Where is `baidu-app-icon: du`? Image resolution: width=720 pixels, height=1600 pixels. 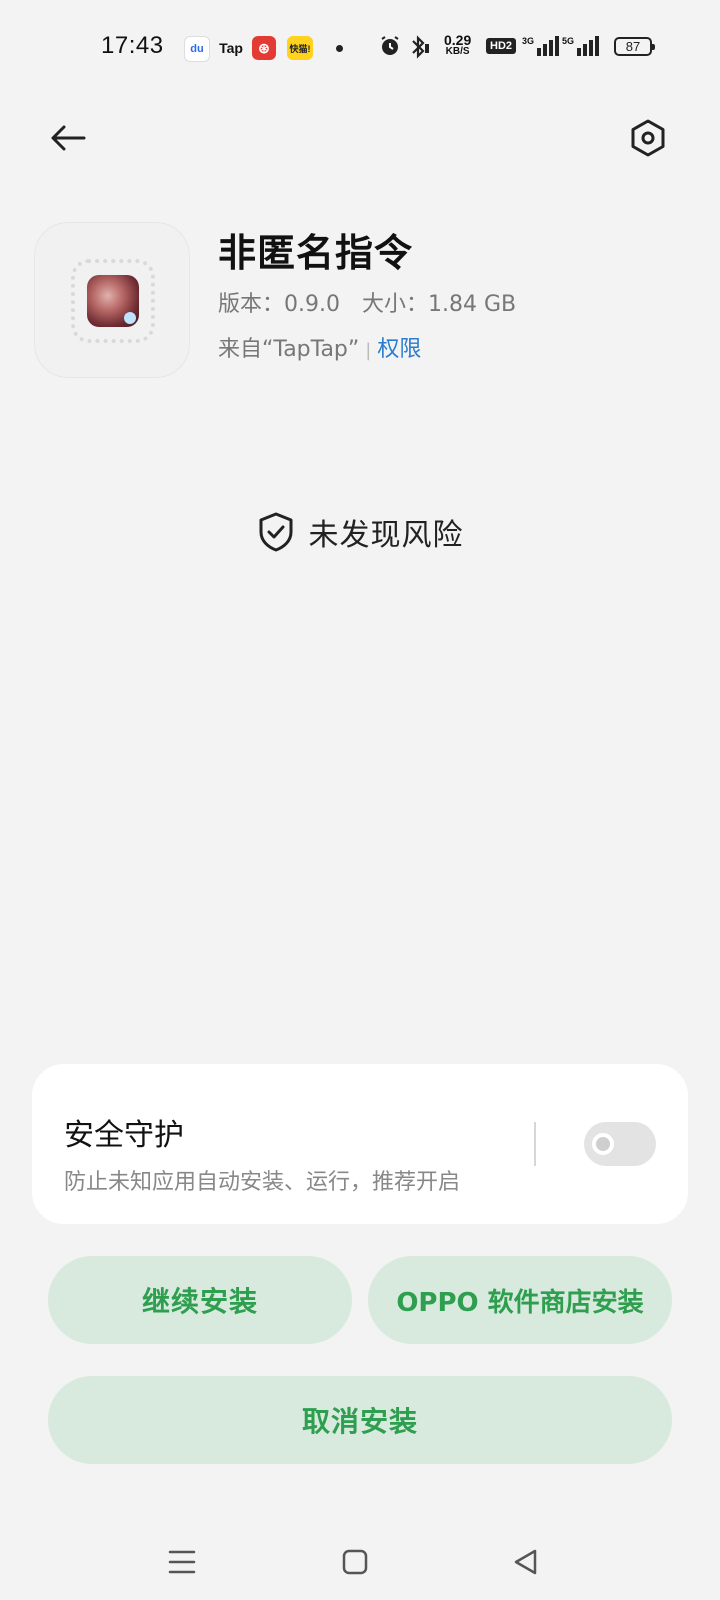 baidu-app-icon: du is located at coordinates (197, 49).